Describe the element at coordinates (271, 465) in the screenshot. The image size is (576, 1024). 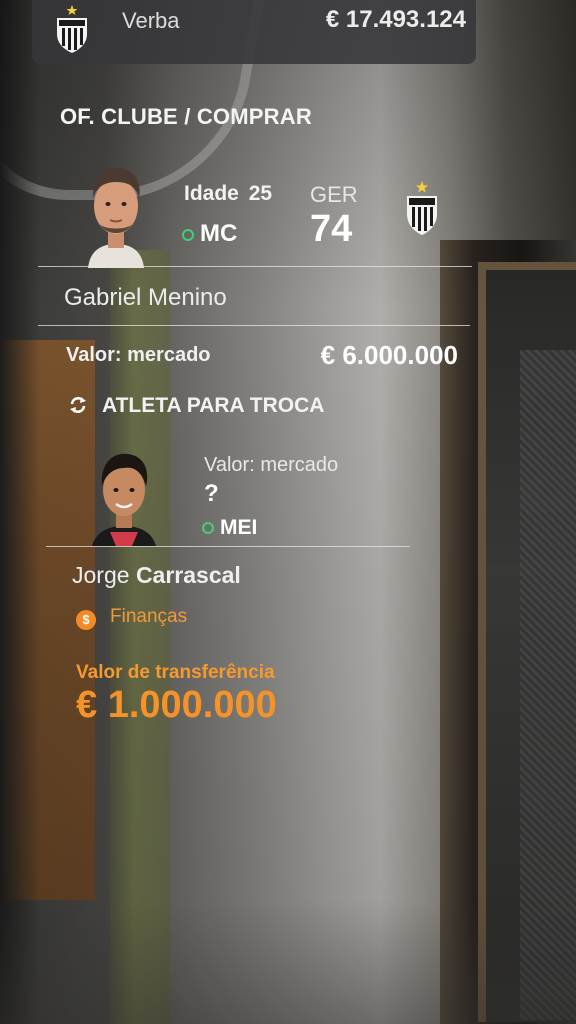
I see `exchange-market-value-label: Valor: mercado` at that location.